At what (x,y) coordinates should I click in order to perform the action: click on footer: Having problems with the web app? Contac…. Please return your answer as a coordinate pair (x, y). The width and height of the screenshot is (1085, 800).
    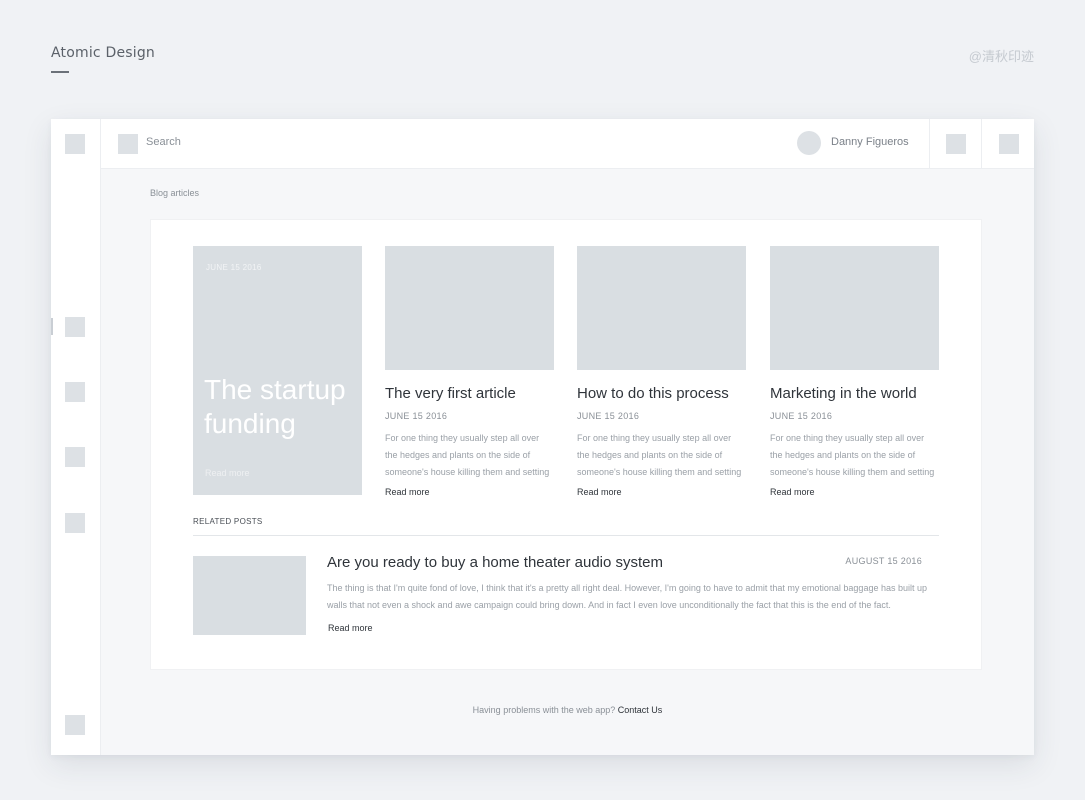
    Looking at the image, I should click on (567, 710).